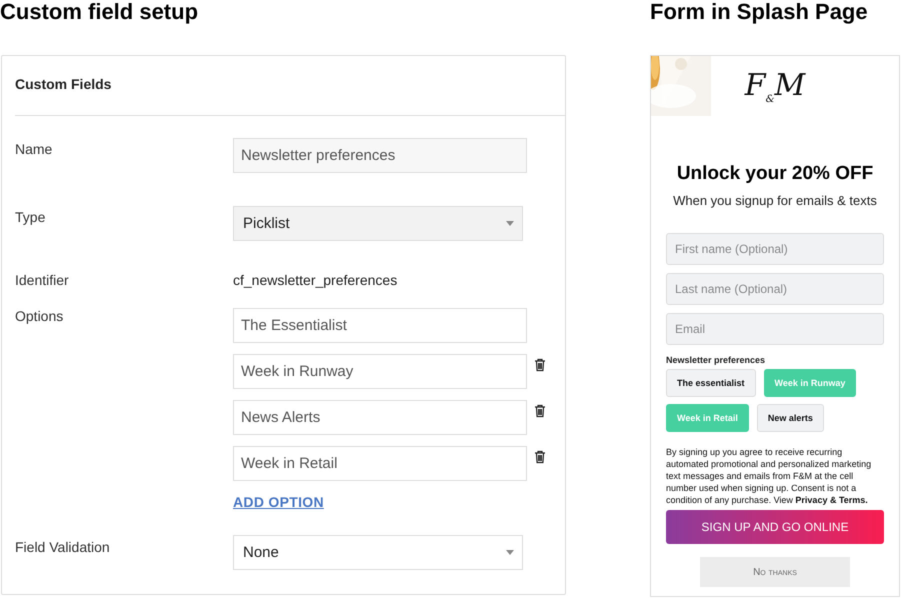 The width and height of the screenshot is (901, 598). Describe the element at coordinates (716, 360) in the screenshot. I see `preferences-label: Newsletter preferences` at that location.